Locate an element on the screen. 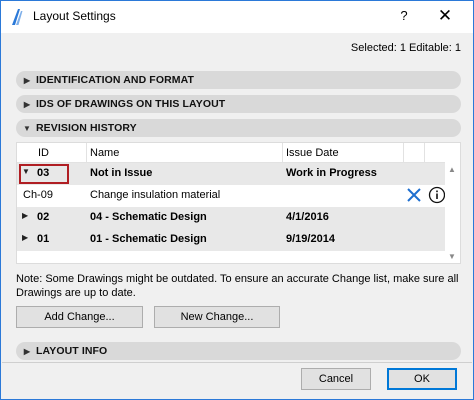 The height and width of the screenshot is (400, 474). section-layout-info: ▶ LAYOUT INFO is located at coordinates (238, 351).